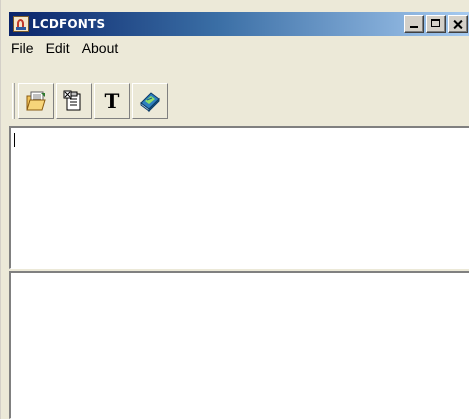 Image resolution: width=469 pixels, height=419 pixels. Describe the element at coordinates (458, 24) in the screenshot. I see `close-button` at that location.